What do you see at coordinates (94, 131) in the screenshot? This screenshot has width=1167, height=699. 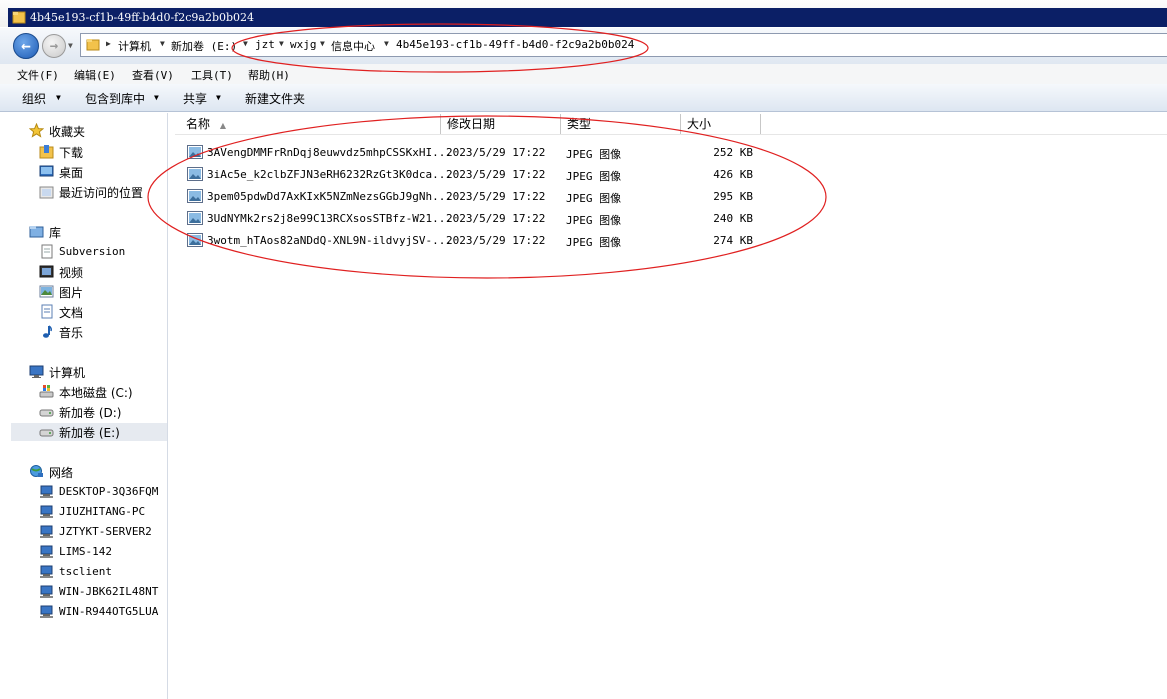 I see `nav-favorites: 收藏夹` at bounding box center [94, 131].